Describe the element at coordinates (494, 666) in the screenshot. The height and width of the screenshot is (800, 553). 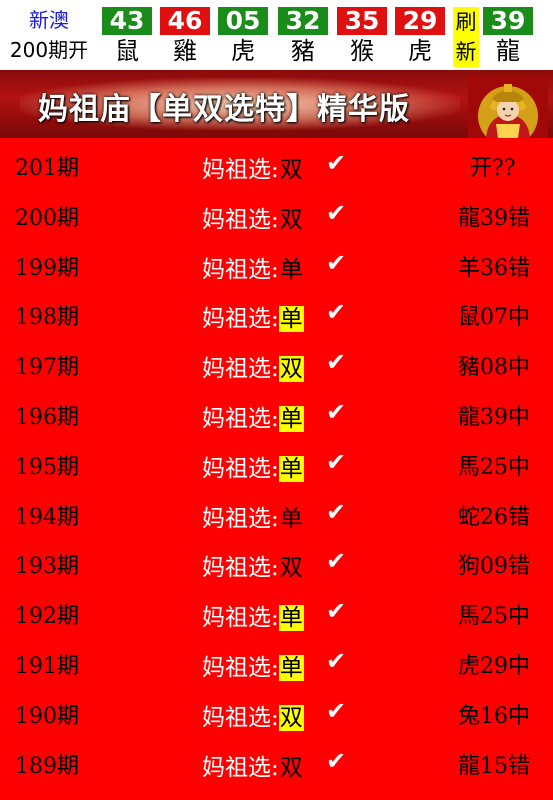
I see `row-result: 虎29中` at that location.